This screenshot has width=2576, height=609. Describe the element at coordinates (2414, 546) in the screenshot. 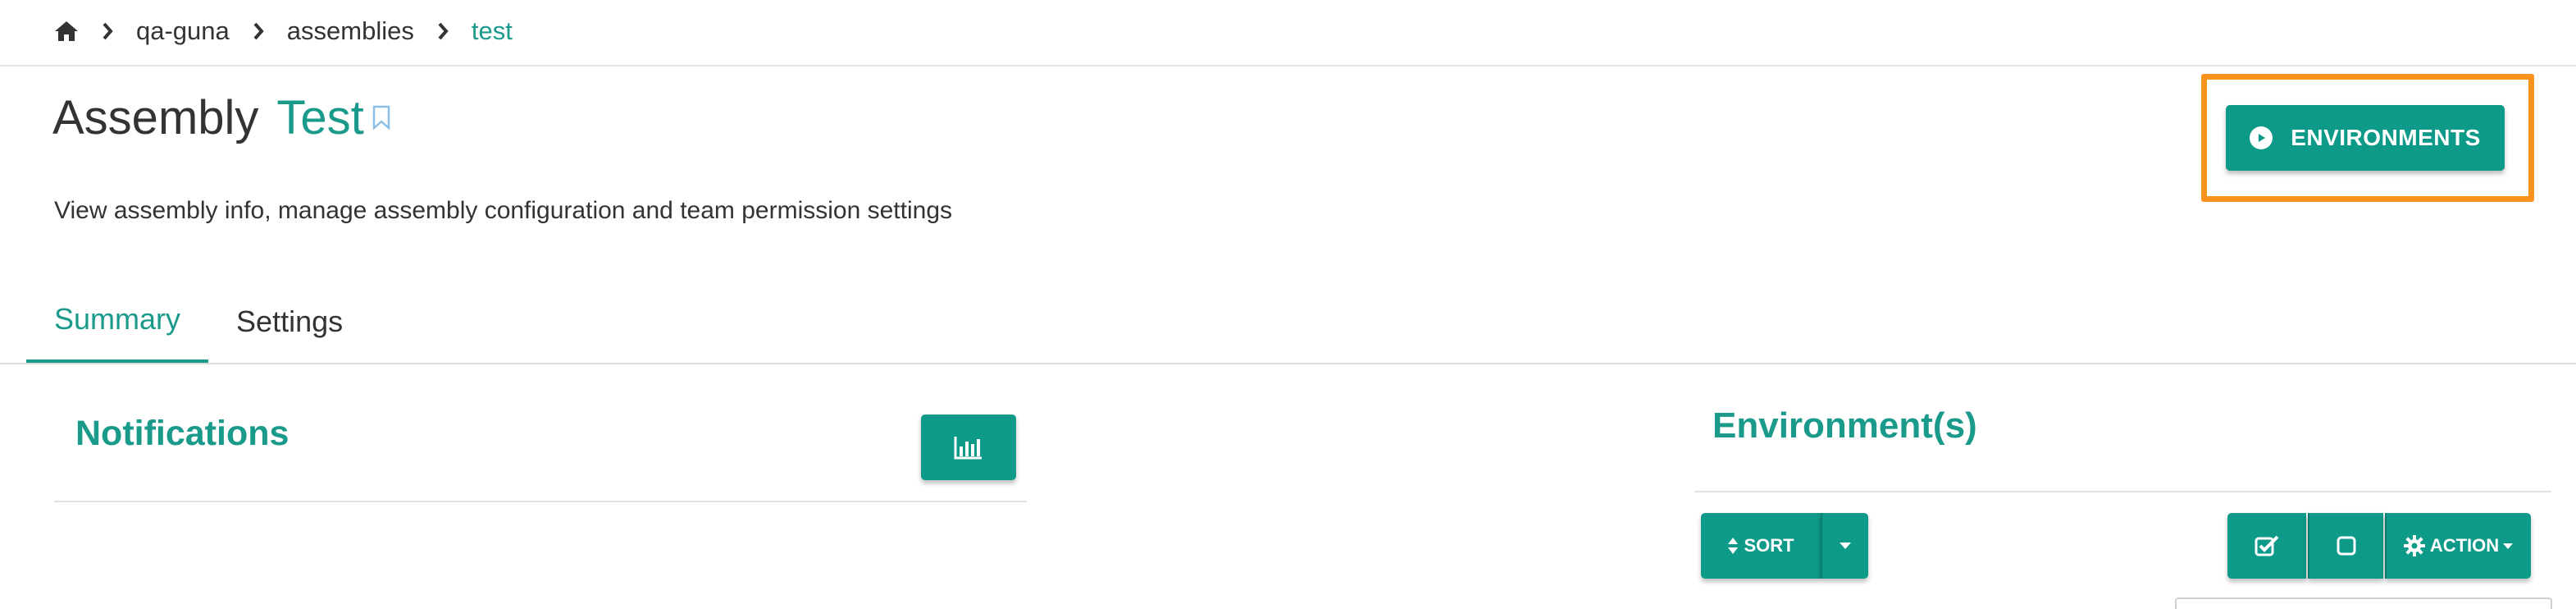

I see `gear-icon` at that location.